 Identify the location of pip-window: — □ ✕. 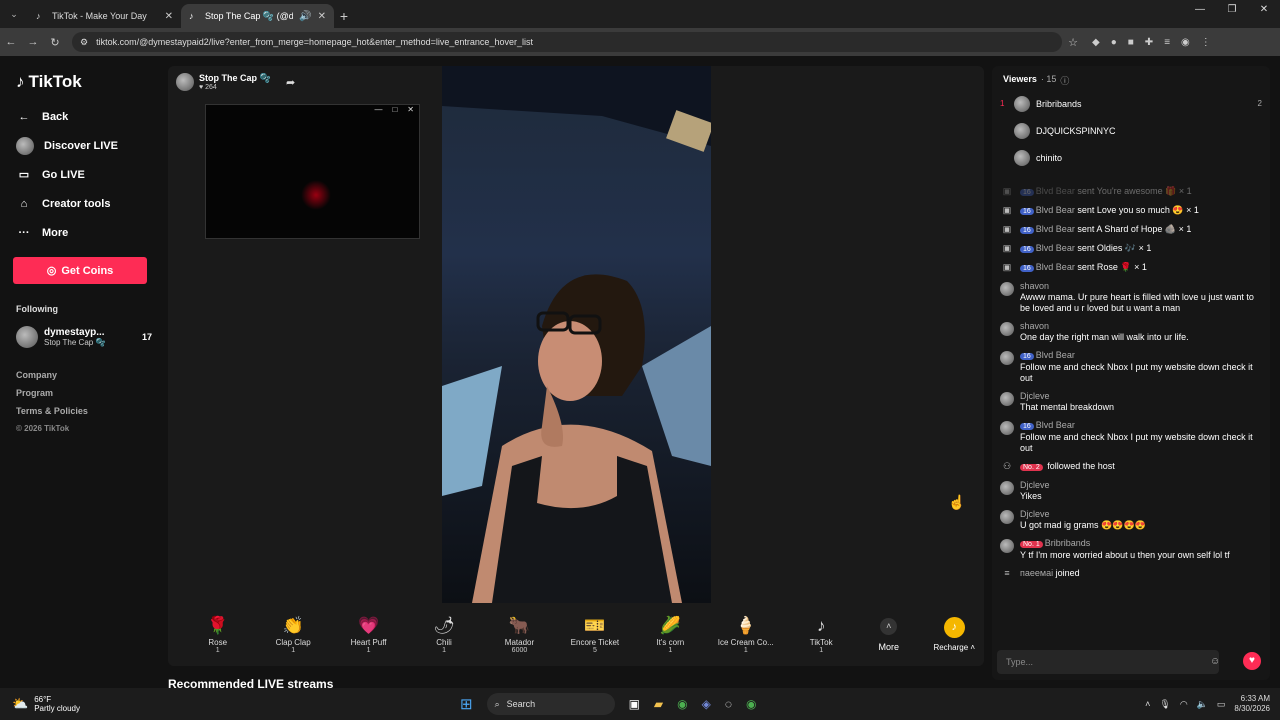
(312, 171).